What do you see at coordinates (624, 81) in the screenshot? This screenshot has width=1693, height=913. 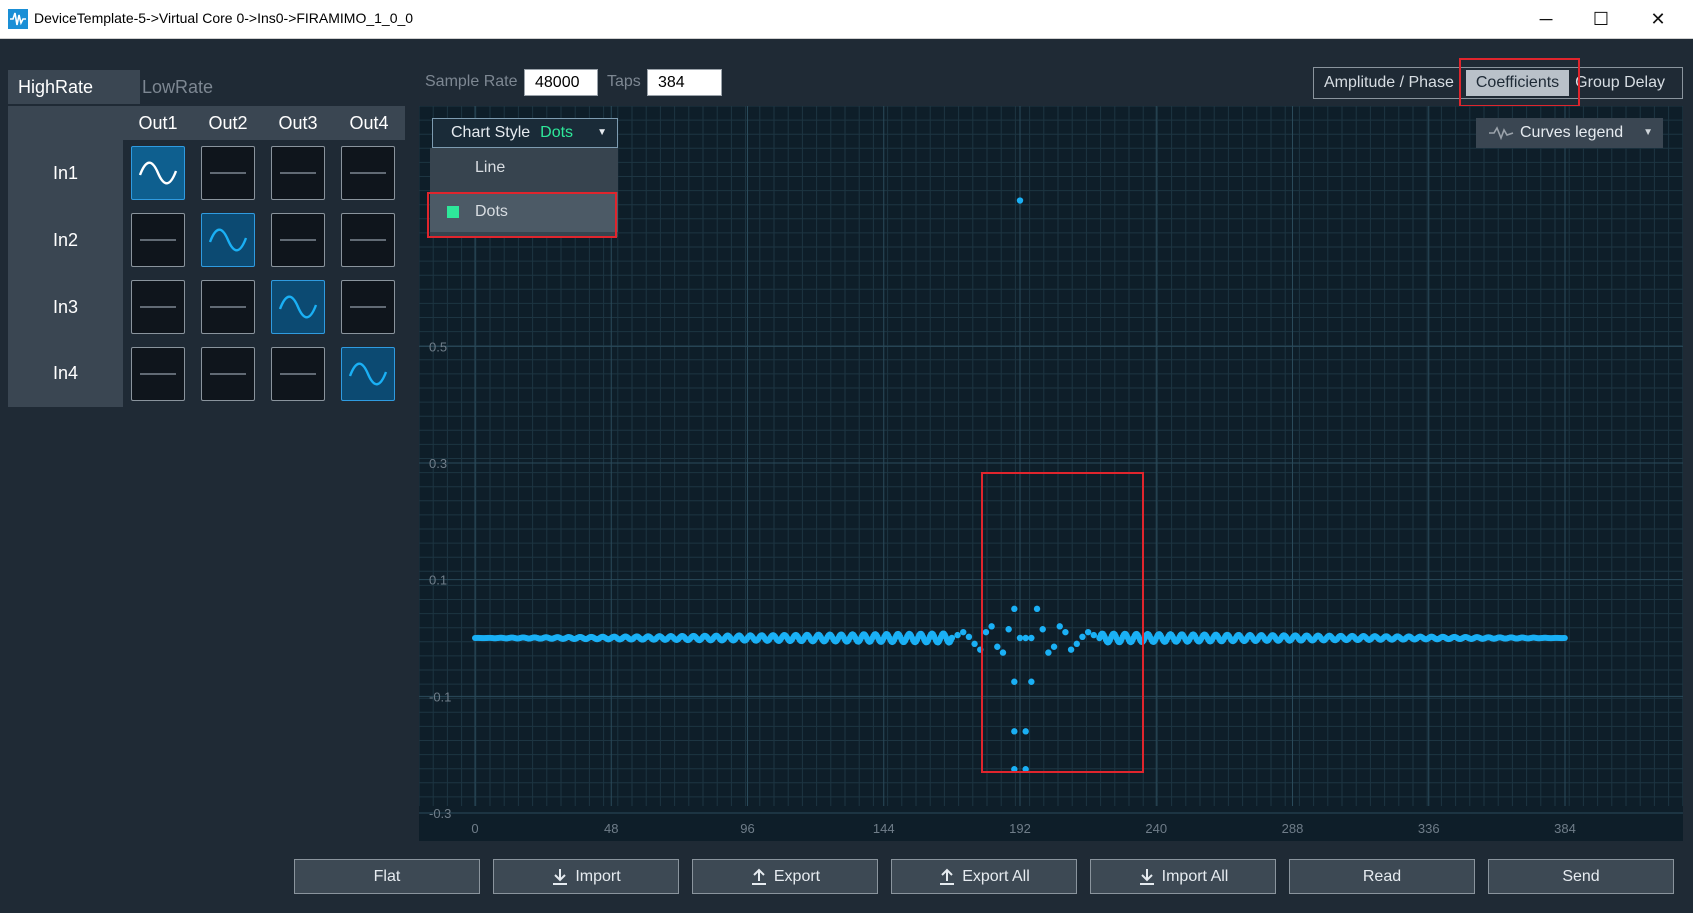 I see `taps-label: Taps` at bounding box center [624, 81].